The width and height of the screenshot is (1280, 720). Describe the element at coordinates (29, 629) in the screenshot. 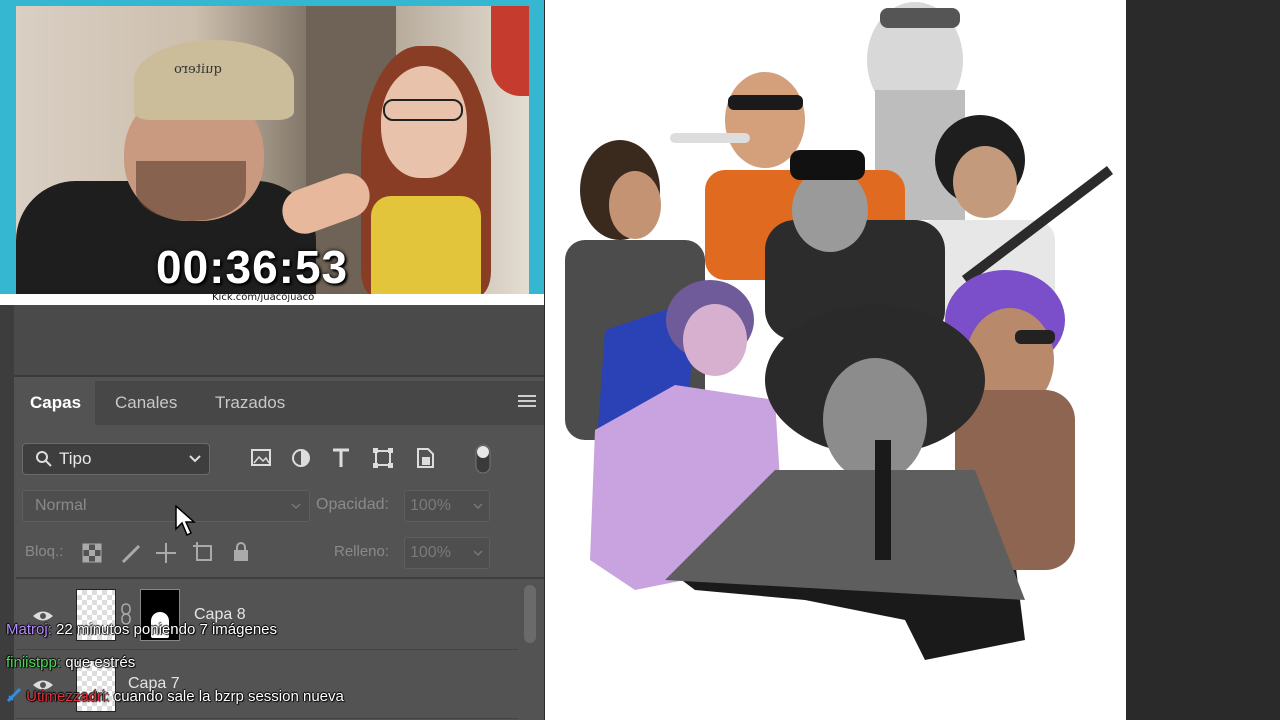

I see `chat-username: Matroj:` at that location.